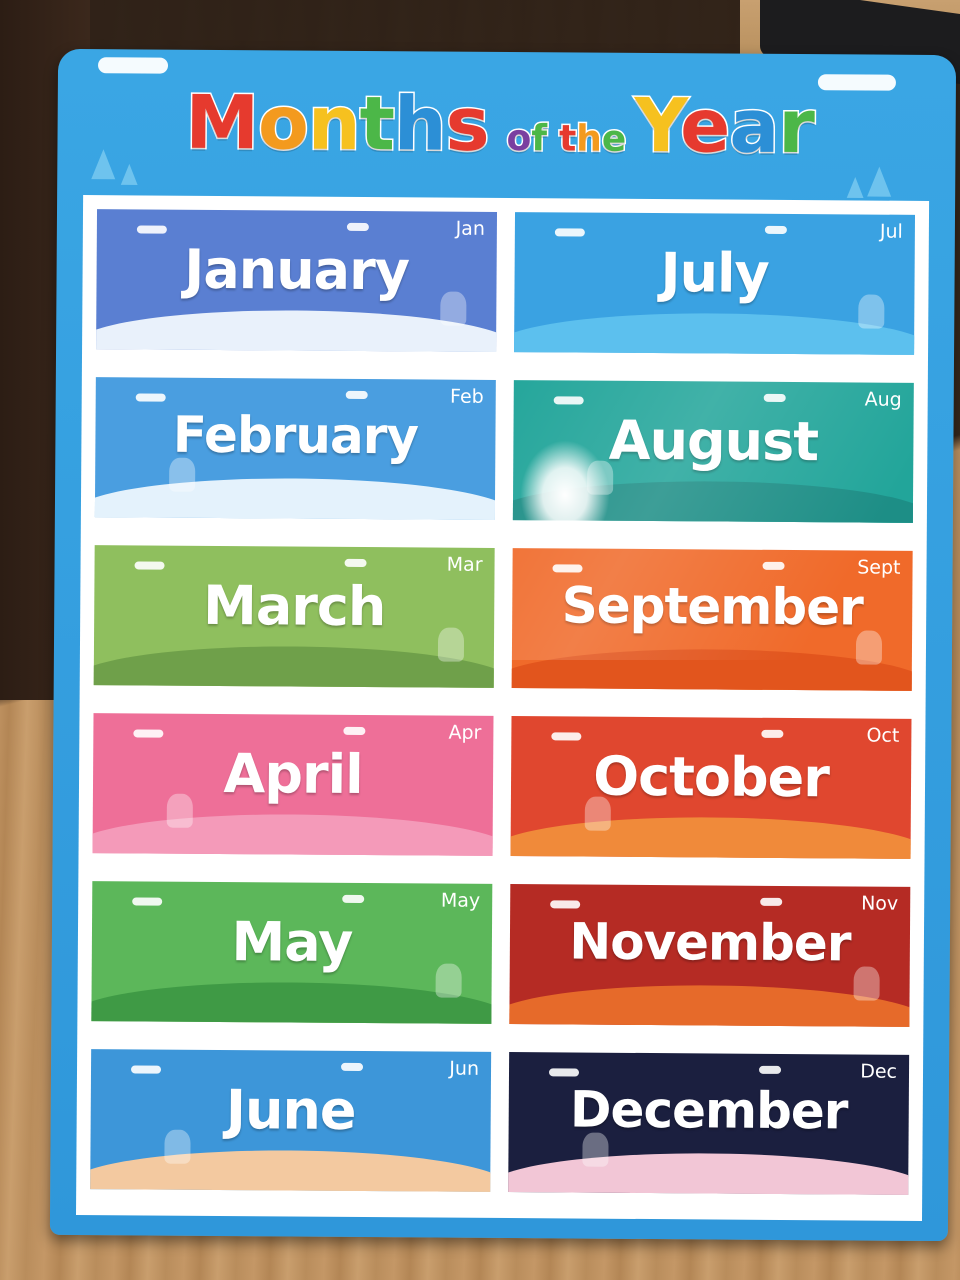 The width and height of the screenshot is (960, 1280). I want to click on month-card-july: July Jul, so click(715, 283).